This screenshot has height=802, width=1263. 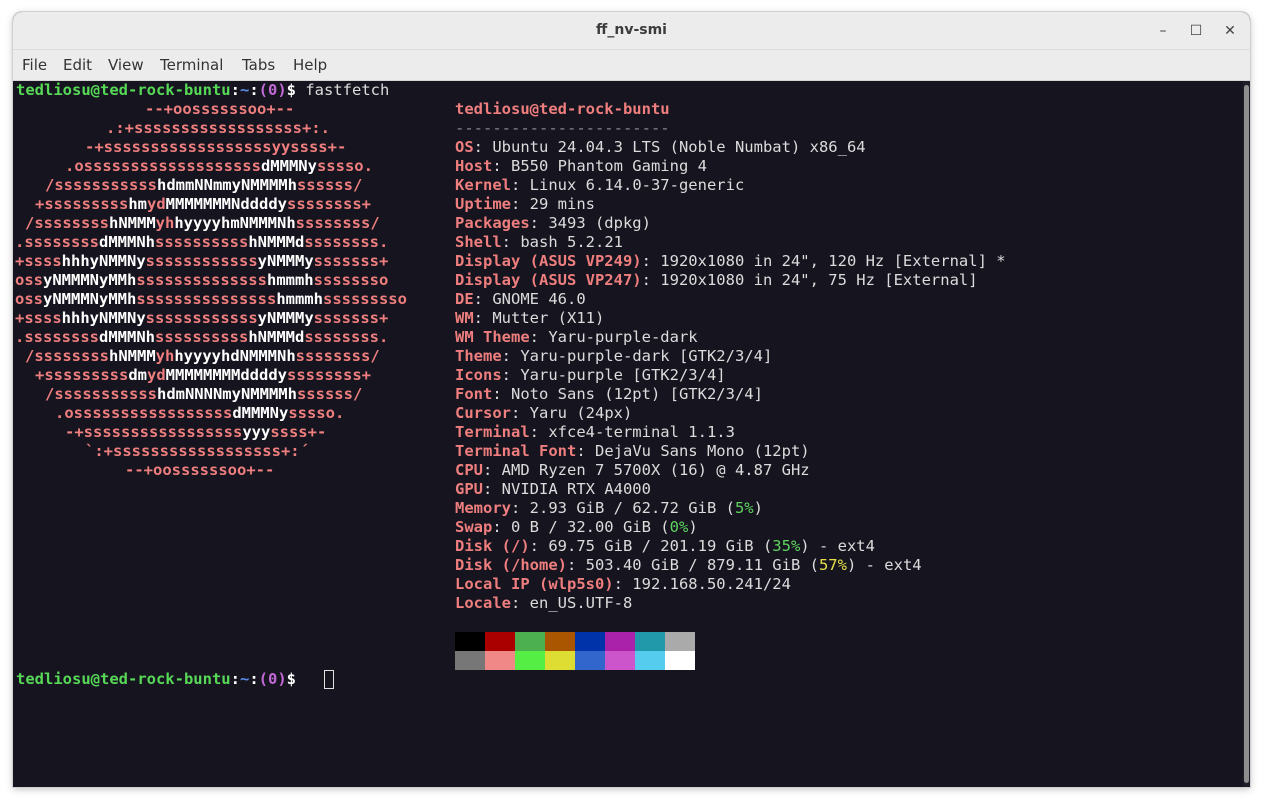 I want to click on logo-segment: dm, so click(x=137, y=375).